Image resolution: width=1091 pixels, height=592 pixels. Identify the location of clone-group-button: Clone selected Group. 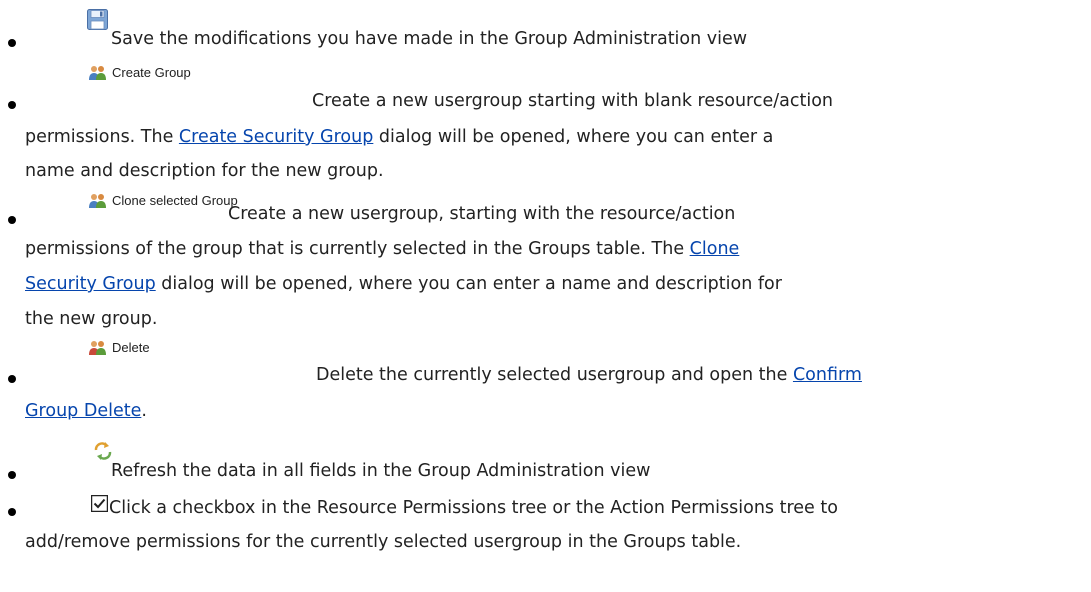
(163, 201).